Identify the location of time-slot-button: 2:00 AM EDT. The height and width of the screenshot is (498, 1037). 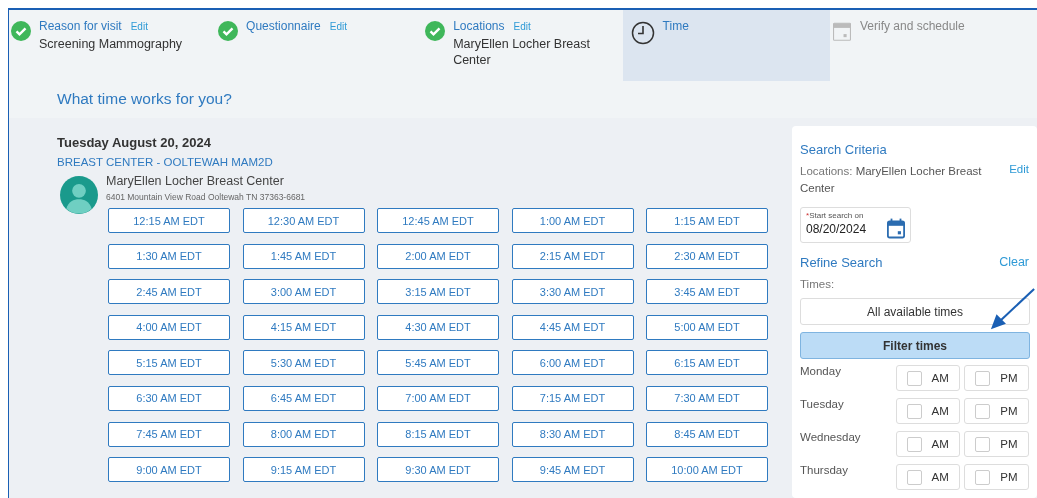
(438, 256).